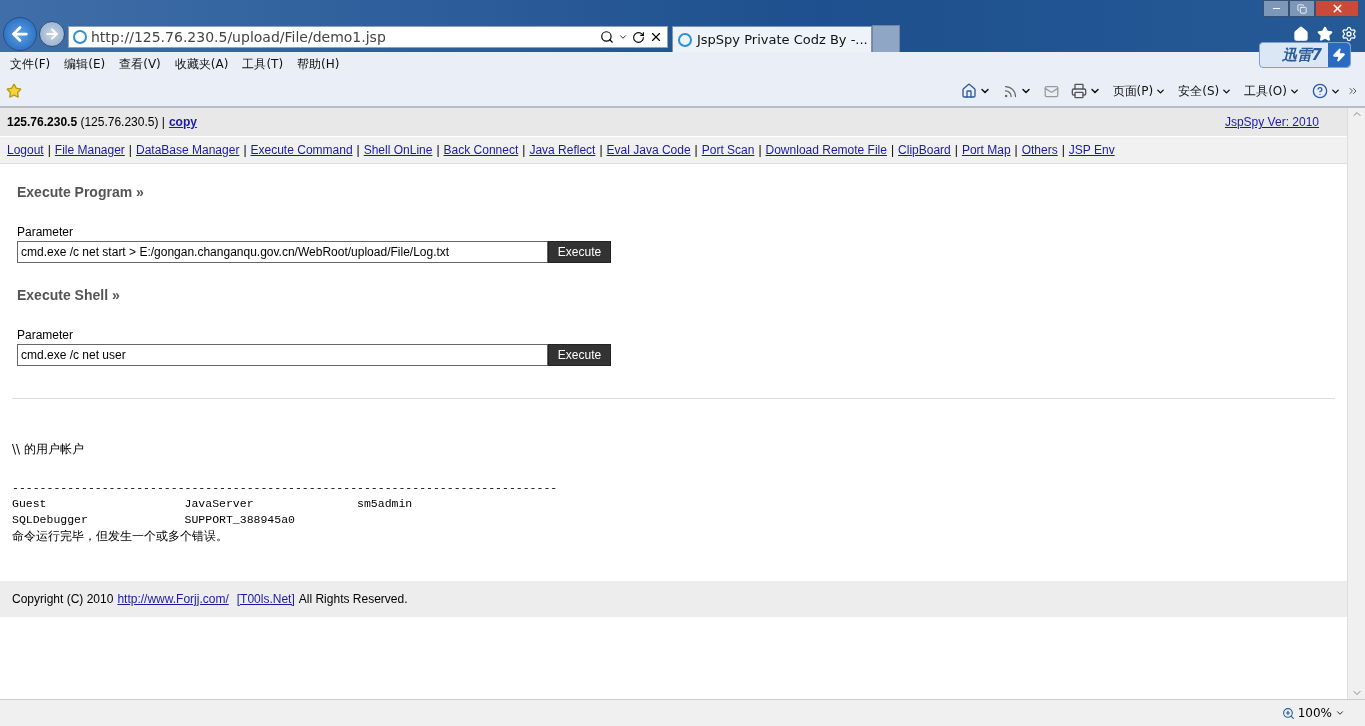 Image resolution: width=1365 pixels, height=726 pixels. What do you see at coordinates (1302, 8) in the screenshot?
I see `restore-button` at bounding box center [1302, 8].